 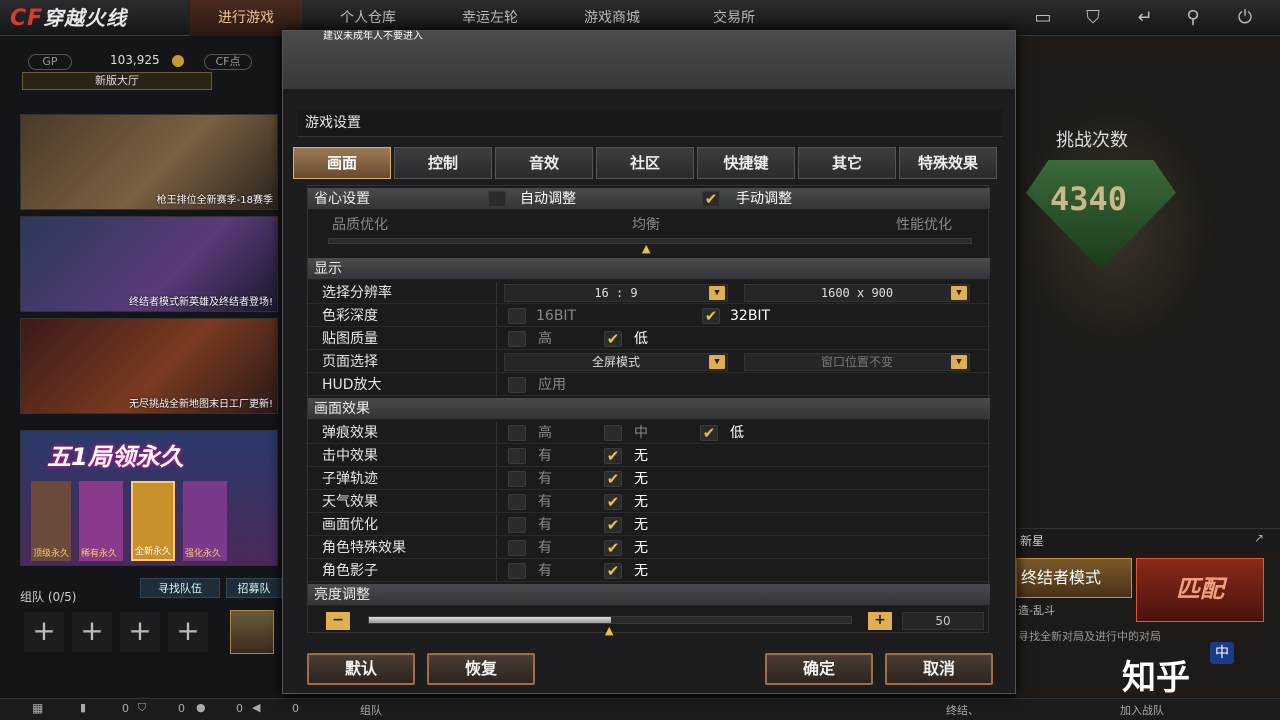 What do you see at coordinates (149, 498) in the screenshot?
I see `banner-permanent-promo: 五1局领永久 顶级永久 稀有永久 全新永久 强化永久` at bounding box center [149, 498].